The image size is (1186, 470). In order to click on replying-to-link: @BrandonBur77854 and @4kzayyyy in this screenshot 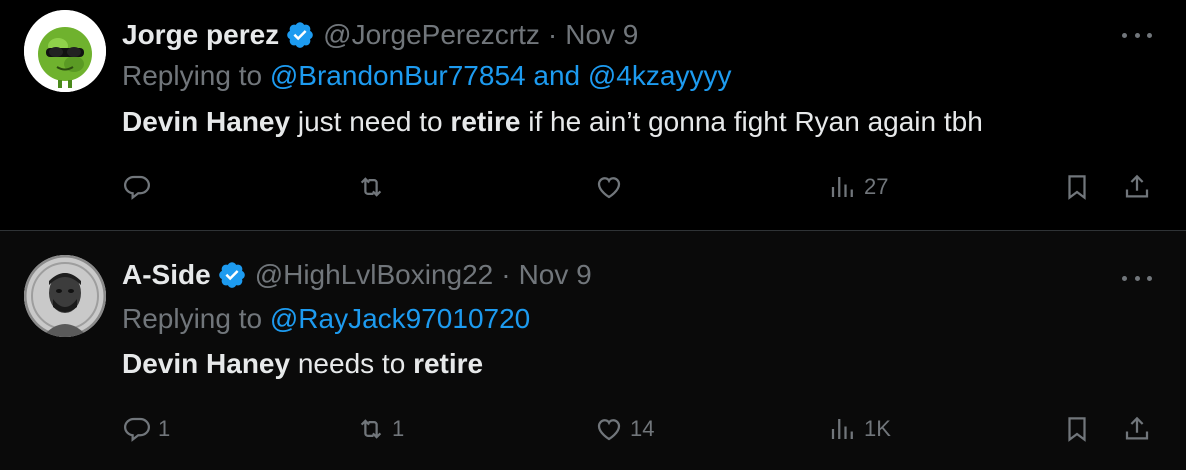, I will do `click(501, 75)`.